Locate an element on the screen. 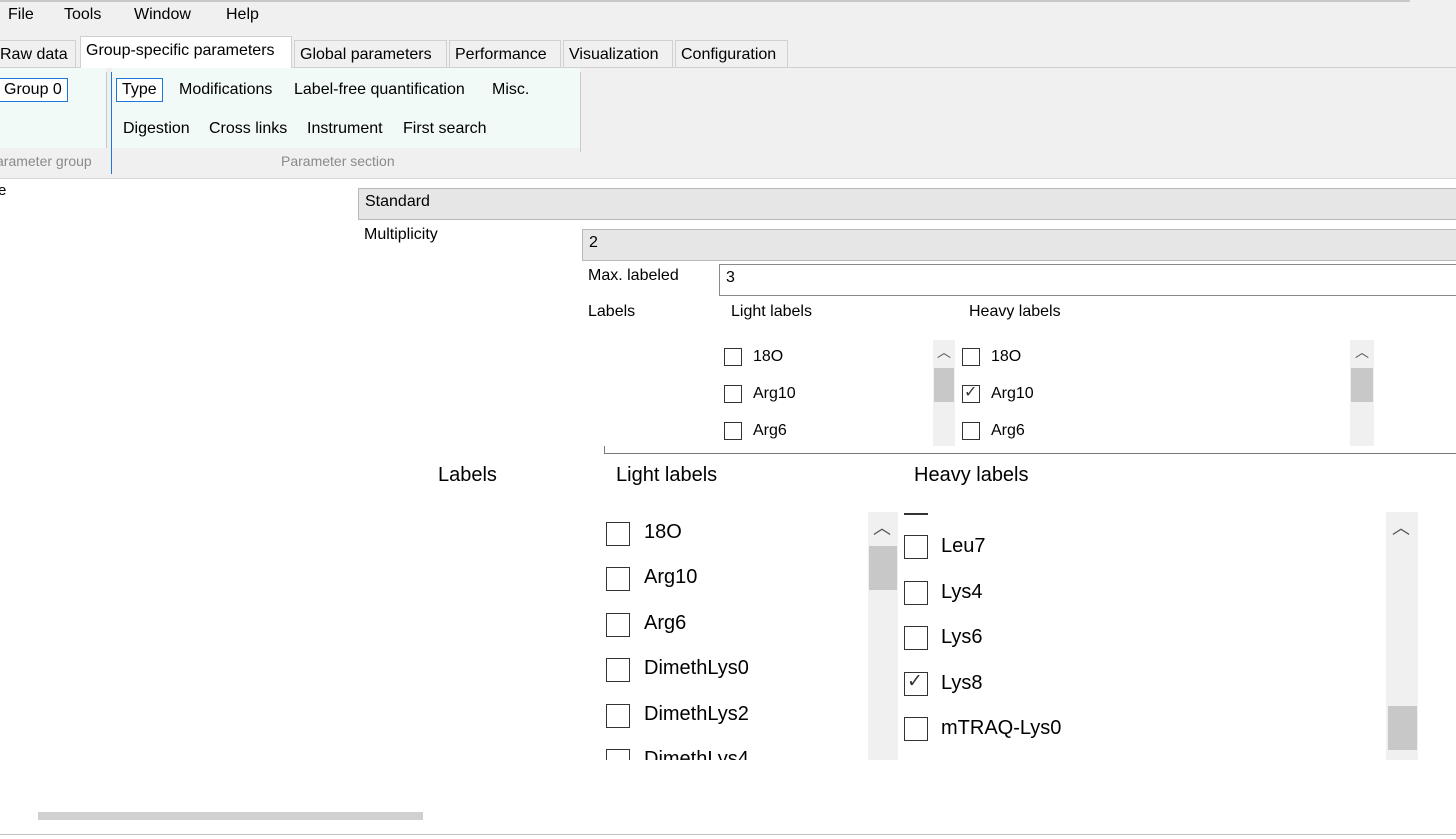 This screenshot has height=839, width=1456. light-label-name: DimethLys0 is located at coordinates (696, 668).